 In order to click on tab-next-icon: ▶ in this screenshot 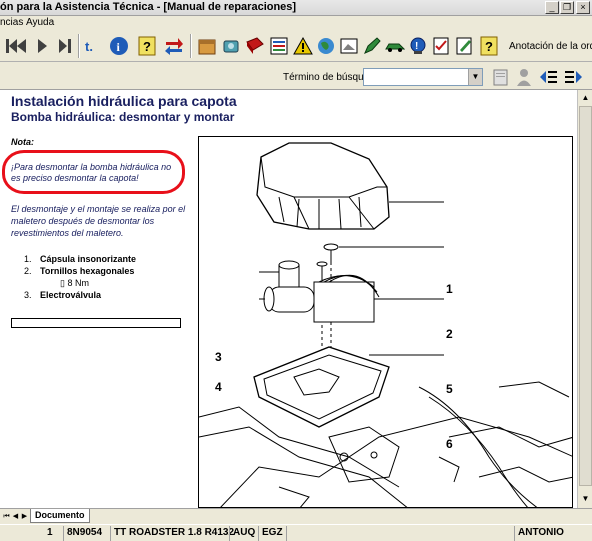, I will do `click(24, 516)`.